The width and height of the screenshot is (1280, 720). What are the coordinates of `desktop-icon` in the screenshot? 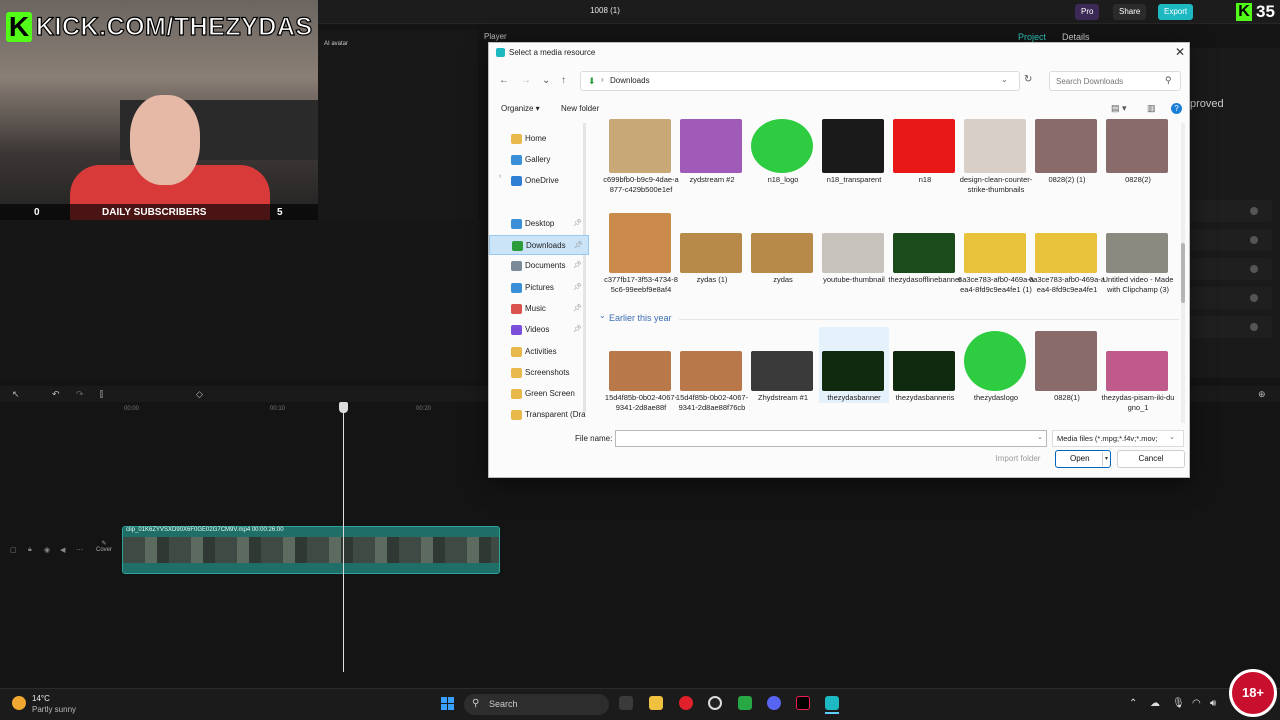 It's located at (516, 224).